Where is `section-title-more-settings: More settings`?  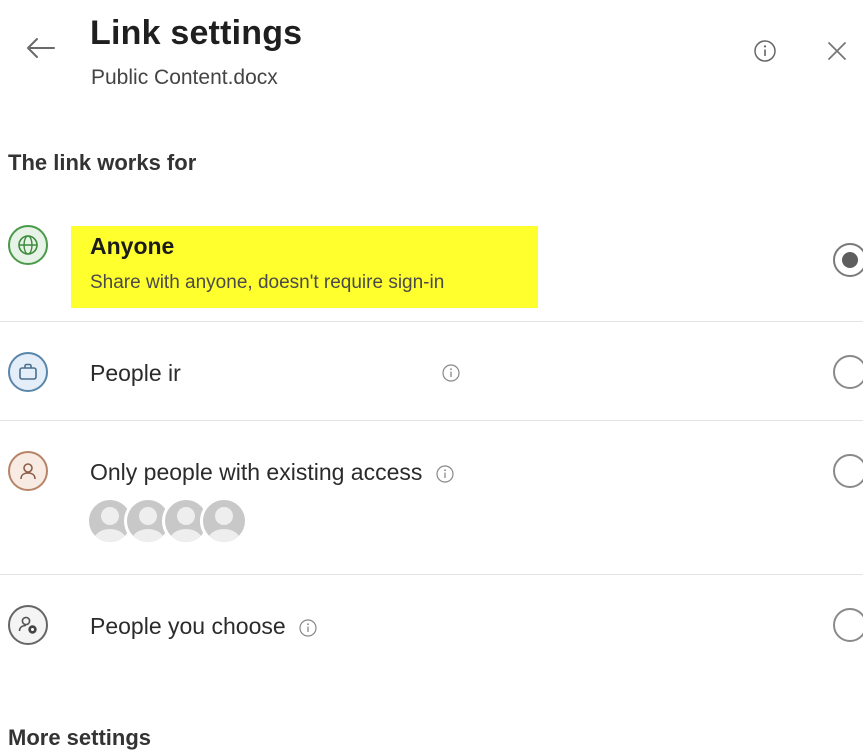
section-title-more-settings: More settings is located at coordinates (80, 737).